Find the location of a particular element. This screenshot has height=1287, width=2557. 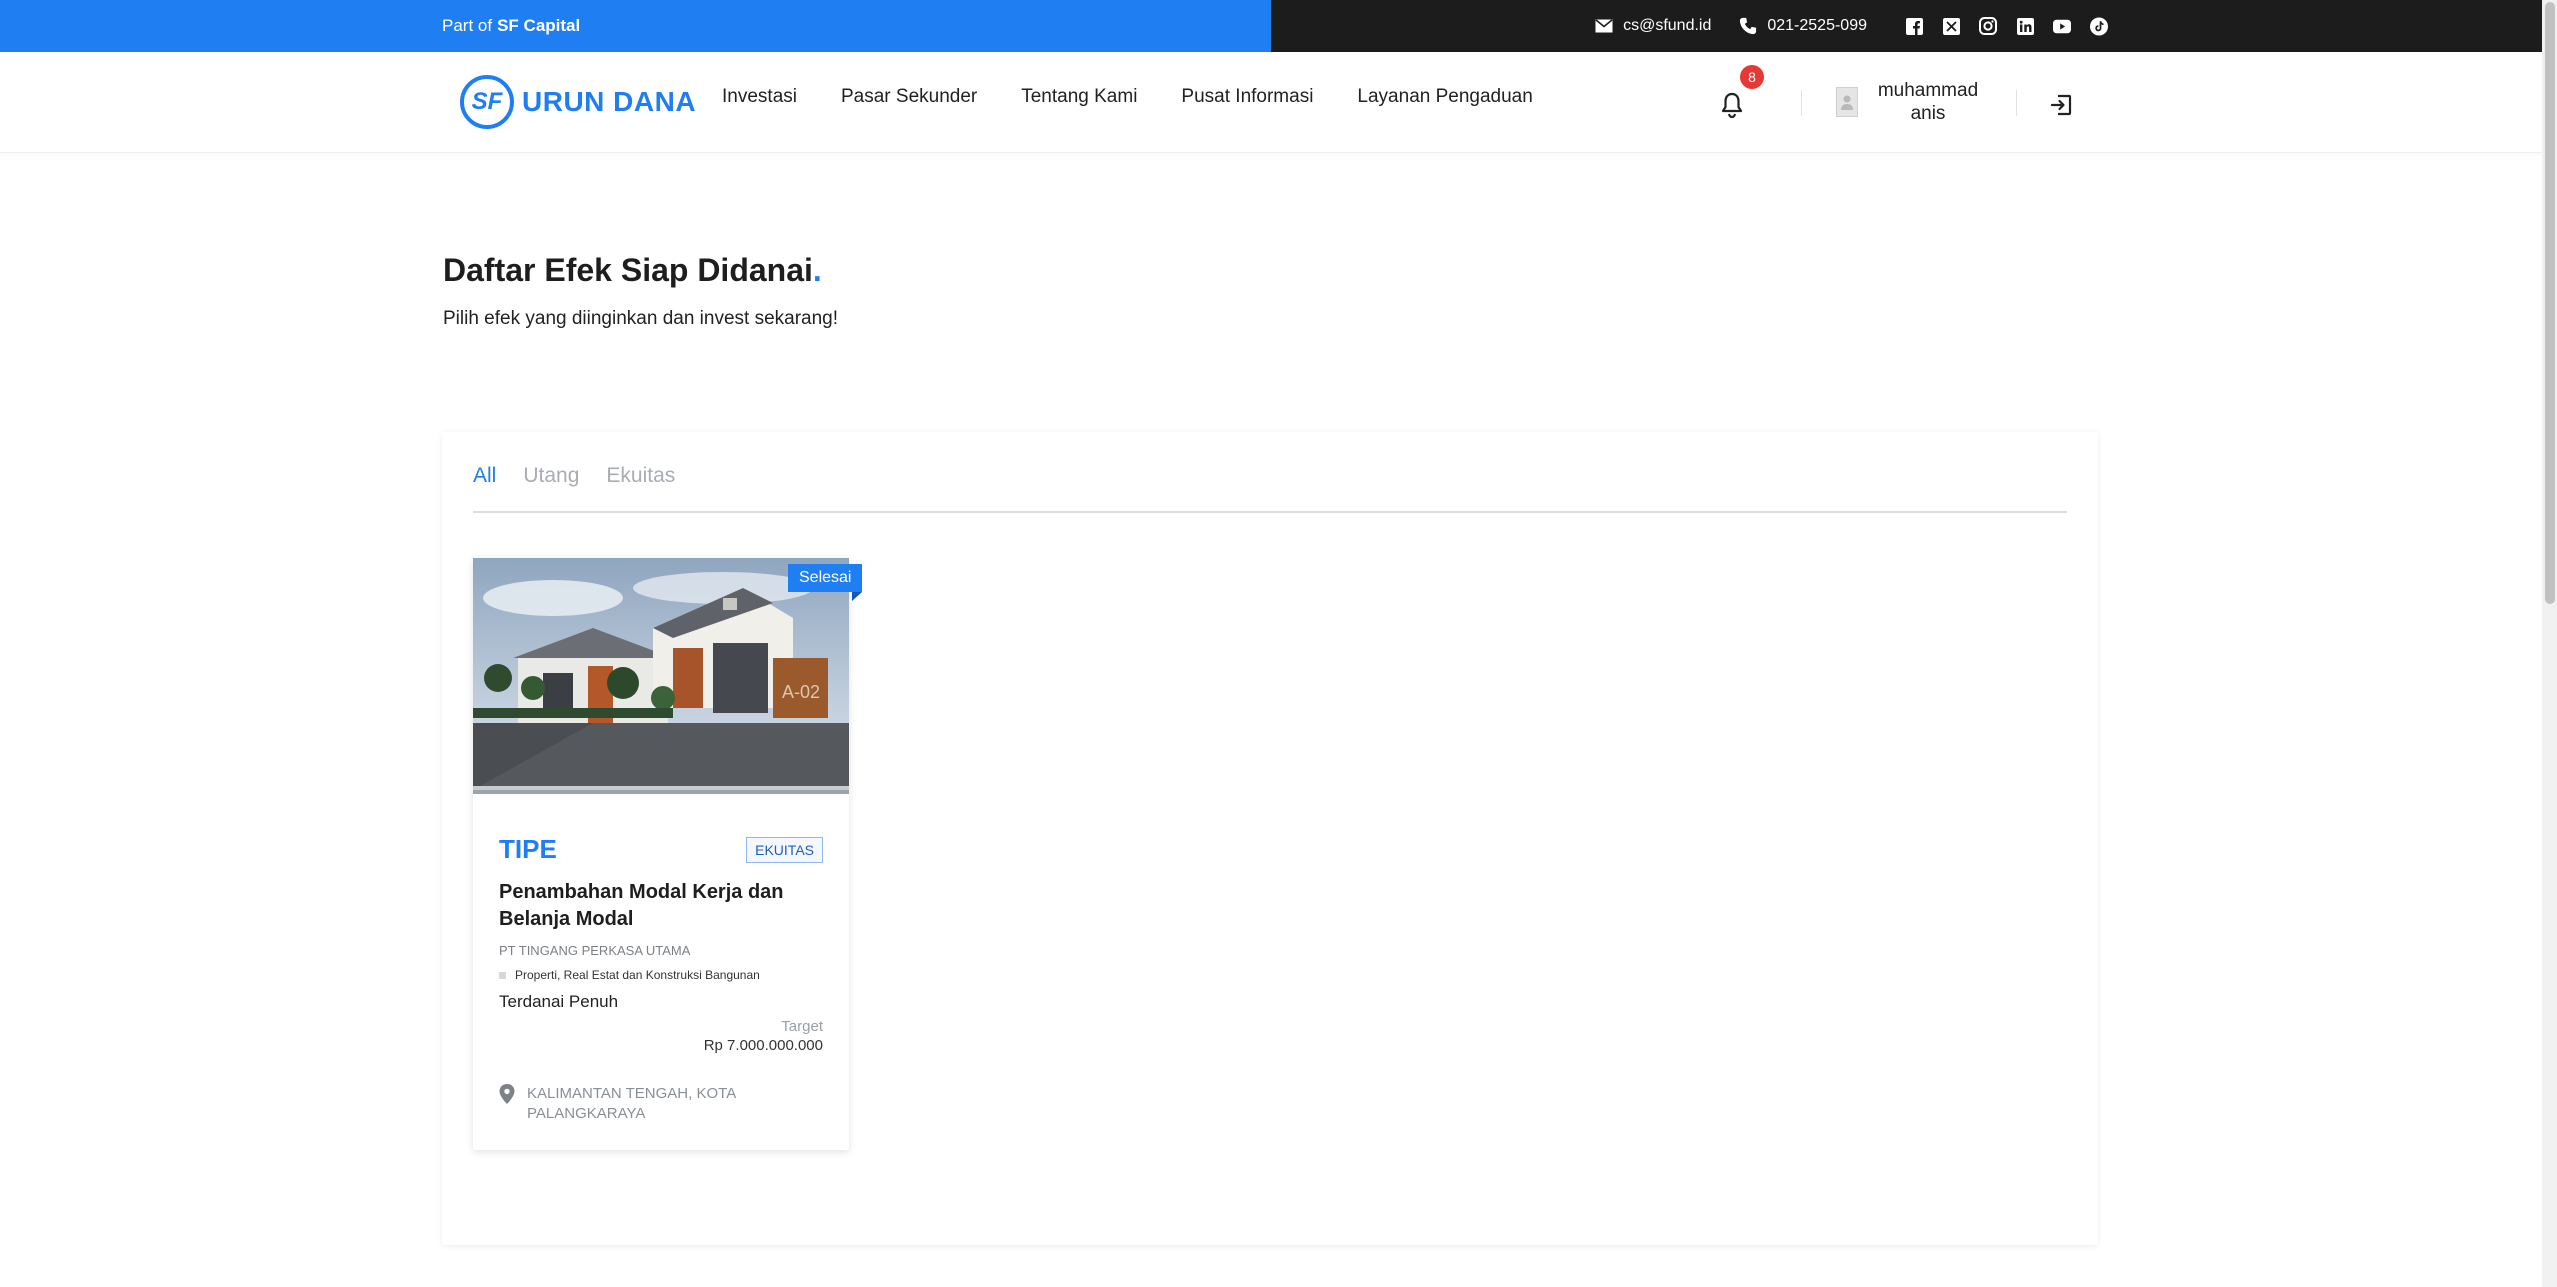

nav-item-tentang-kami: Tentang Kami is located at coordinates (1079, 97).